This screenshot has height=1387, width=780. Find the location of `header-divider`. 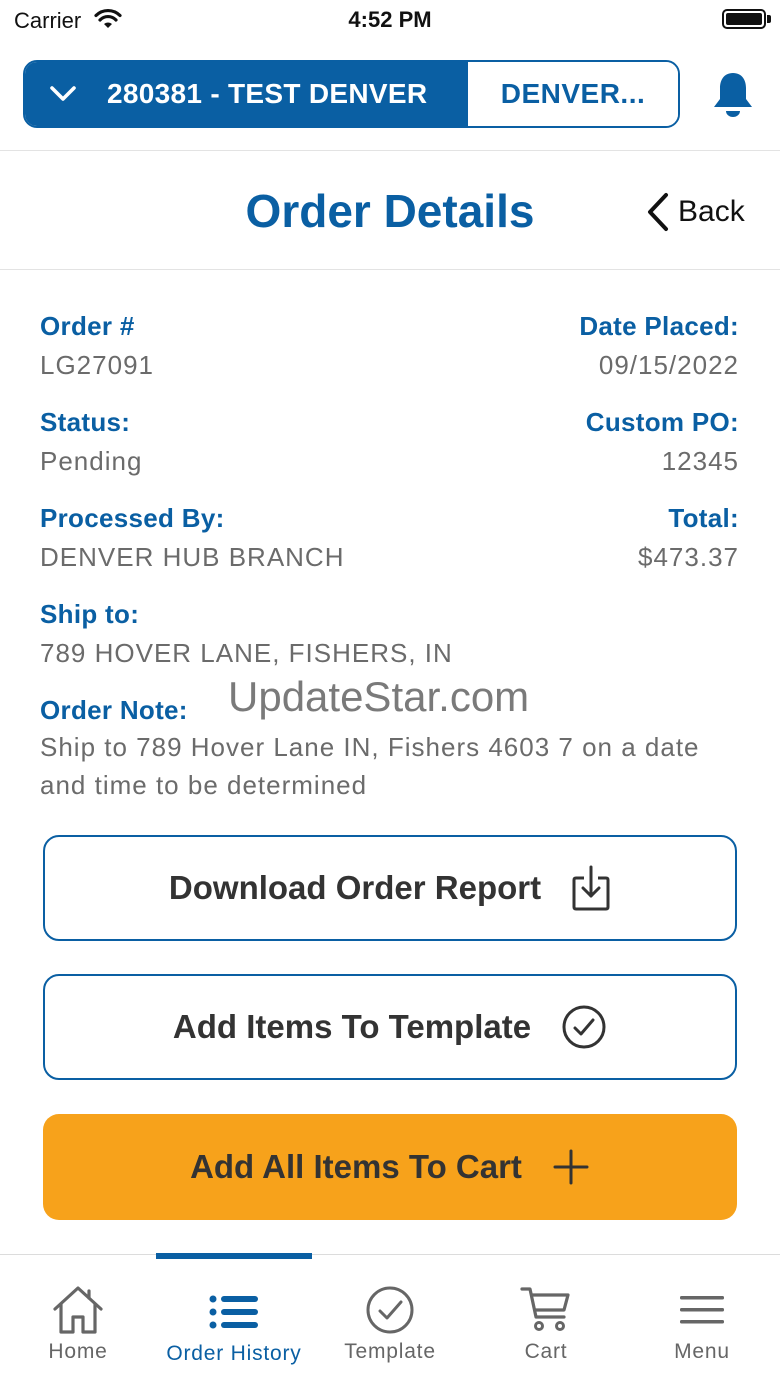

header-divider is located at coordinates (390, 150).